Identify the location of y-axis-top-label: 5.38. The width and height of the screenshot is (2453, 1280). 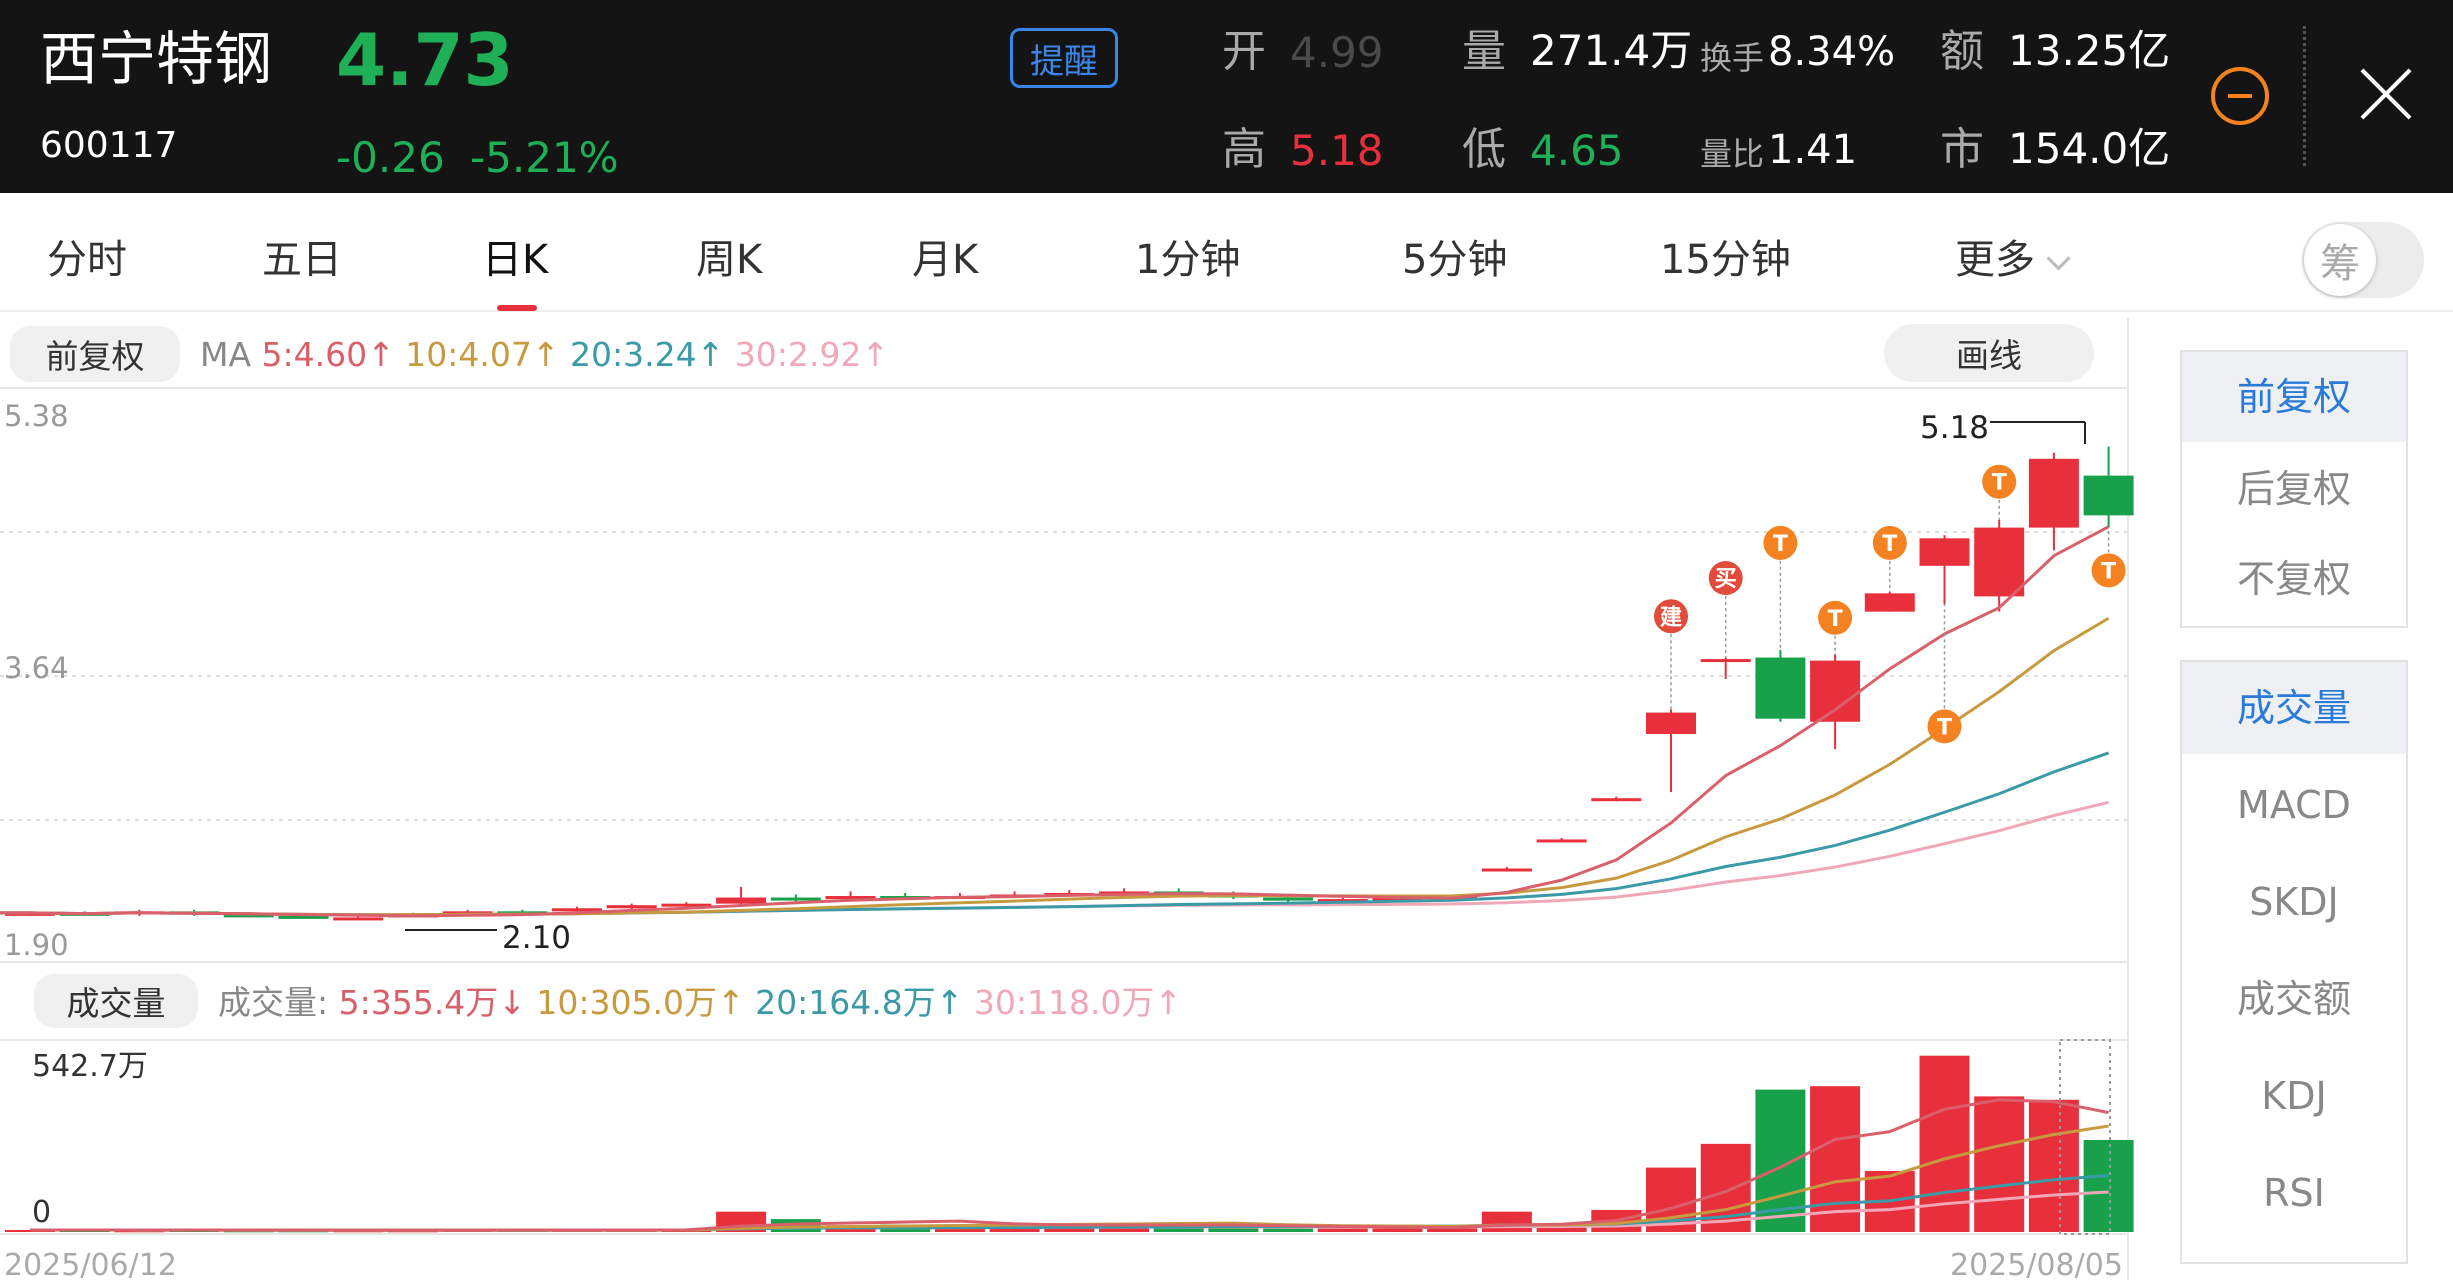
(36, 416).